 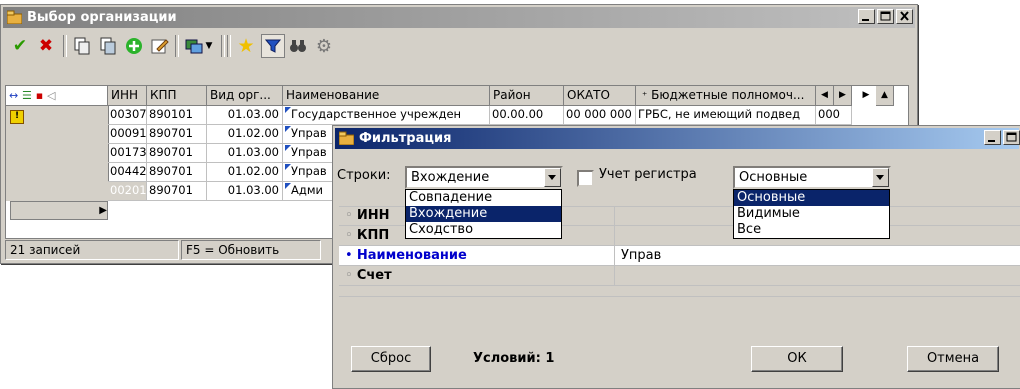 I want to click on reset-button: Сброс, so click(x=391, y=359).